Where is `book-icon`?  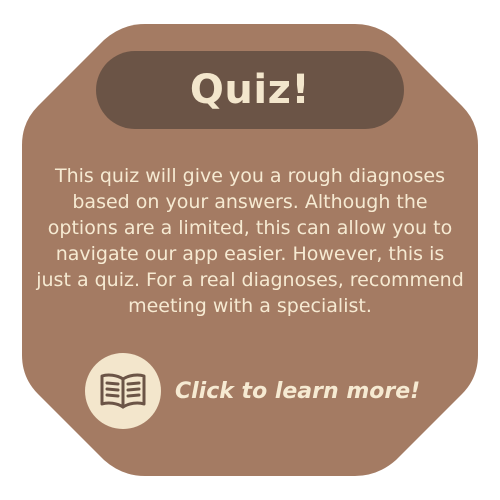 book-icon is located at coordinates (123, 391).